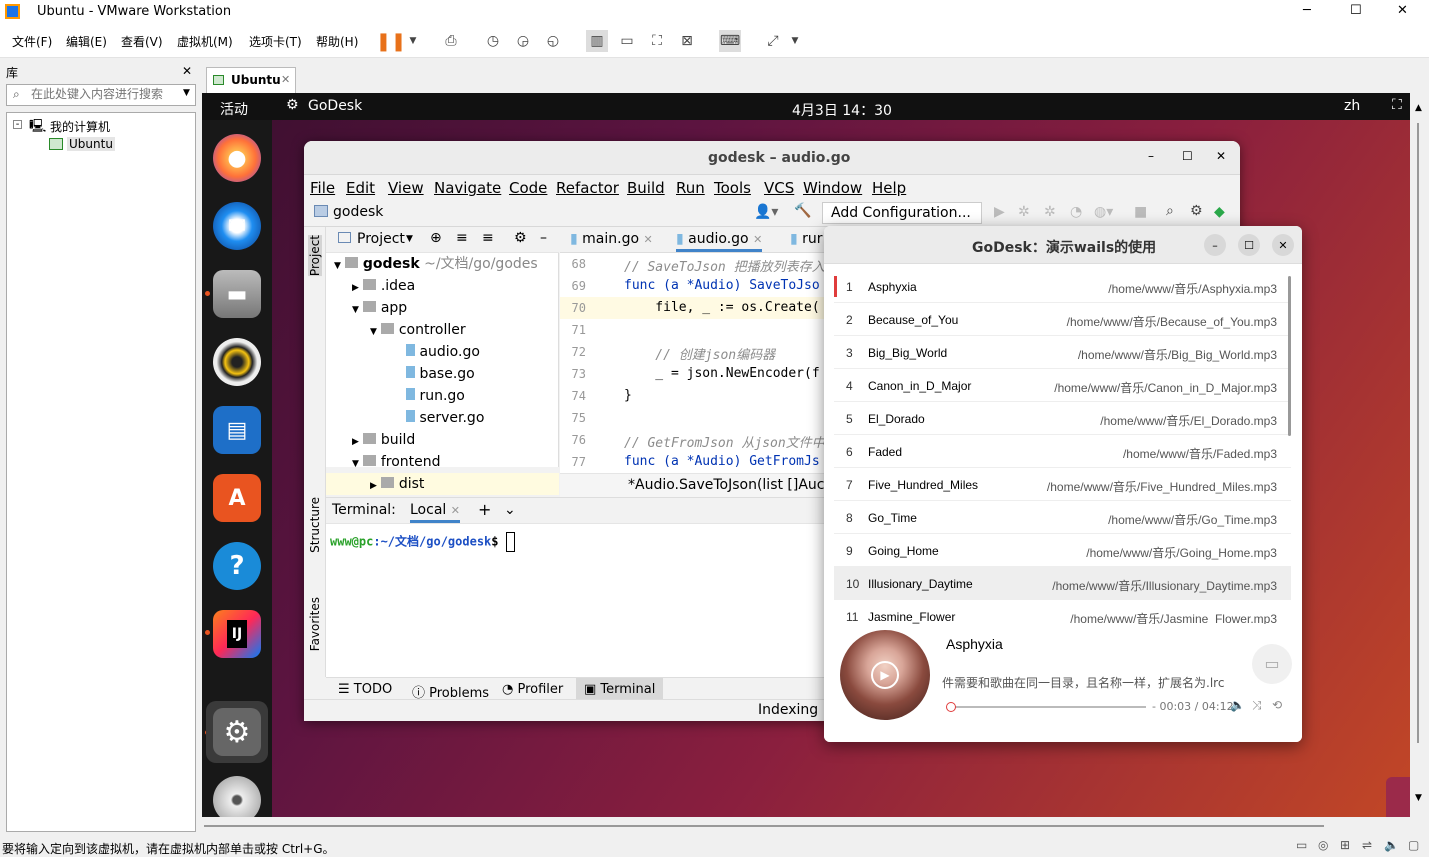  Describe the element at coordinates (442, 308) in the screenshot. I see `tree-row: ▼ app` at that location.